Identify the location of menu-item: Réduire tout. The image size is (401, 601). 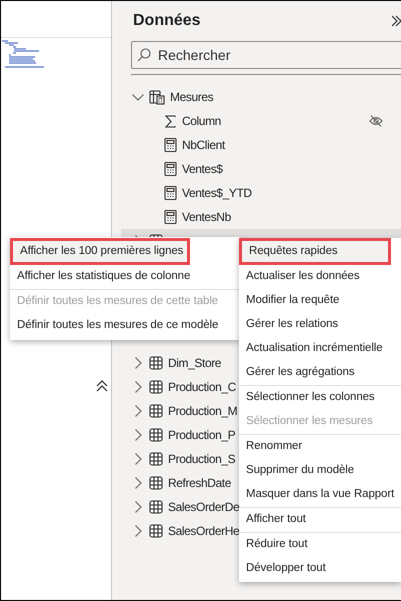
(320, 545).